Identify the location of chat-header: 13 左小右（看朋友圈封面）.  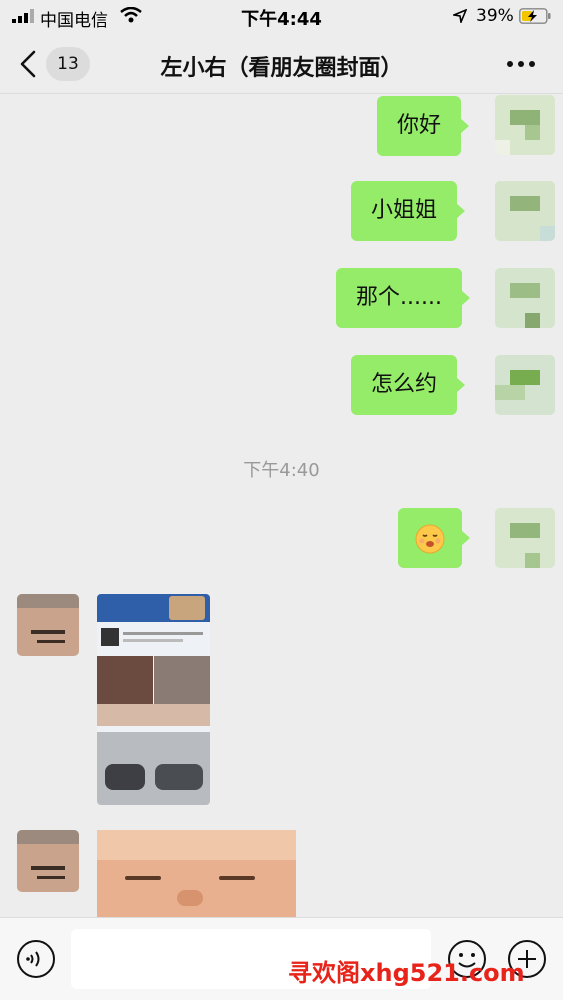
(281, 64).